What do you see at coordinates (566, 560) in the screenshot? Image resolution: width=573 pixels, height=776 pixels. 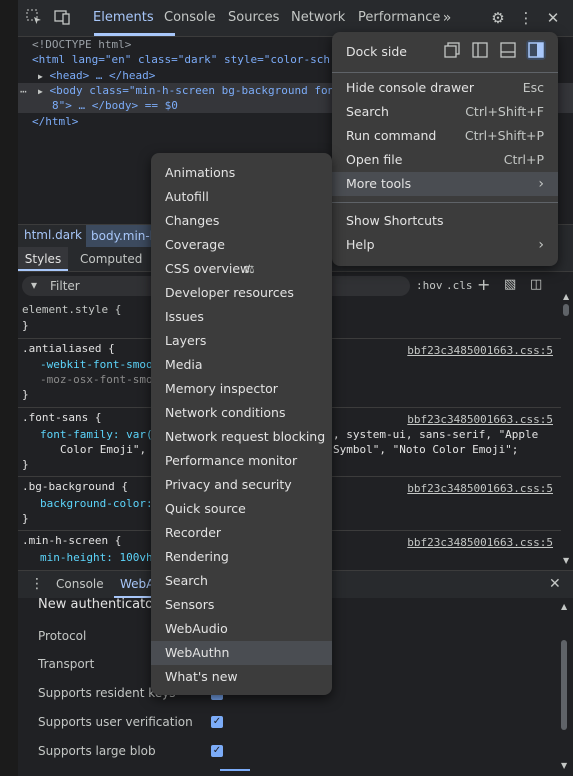 I see `scroll-down-icon: ▼` at bounding box center [566, 560].